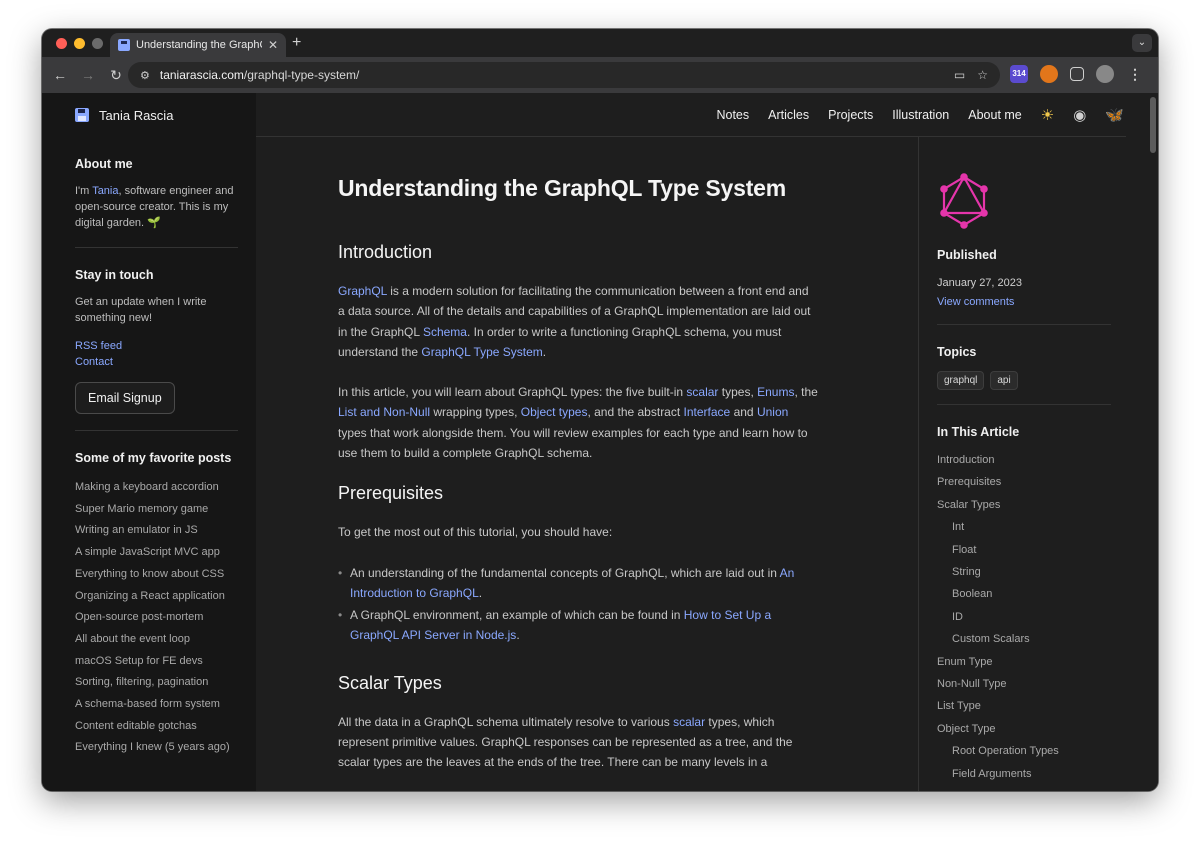 Image resolution: width=1200 pixels, height=846 pixels. What do you see at coordinates (1047, 751) in the screenshot?
I see `toc-item: Root Operation Types` at bounding box center [1047, 751].